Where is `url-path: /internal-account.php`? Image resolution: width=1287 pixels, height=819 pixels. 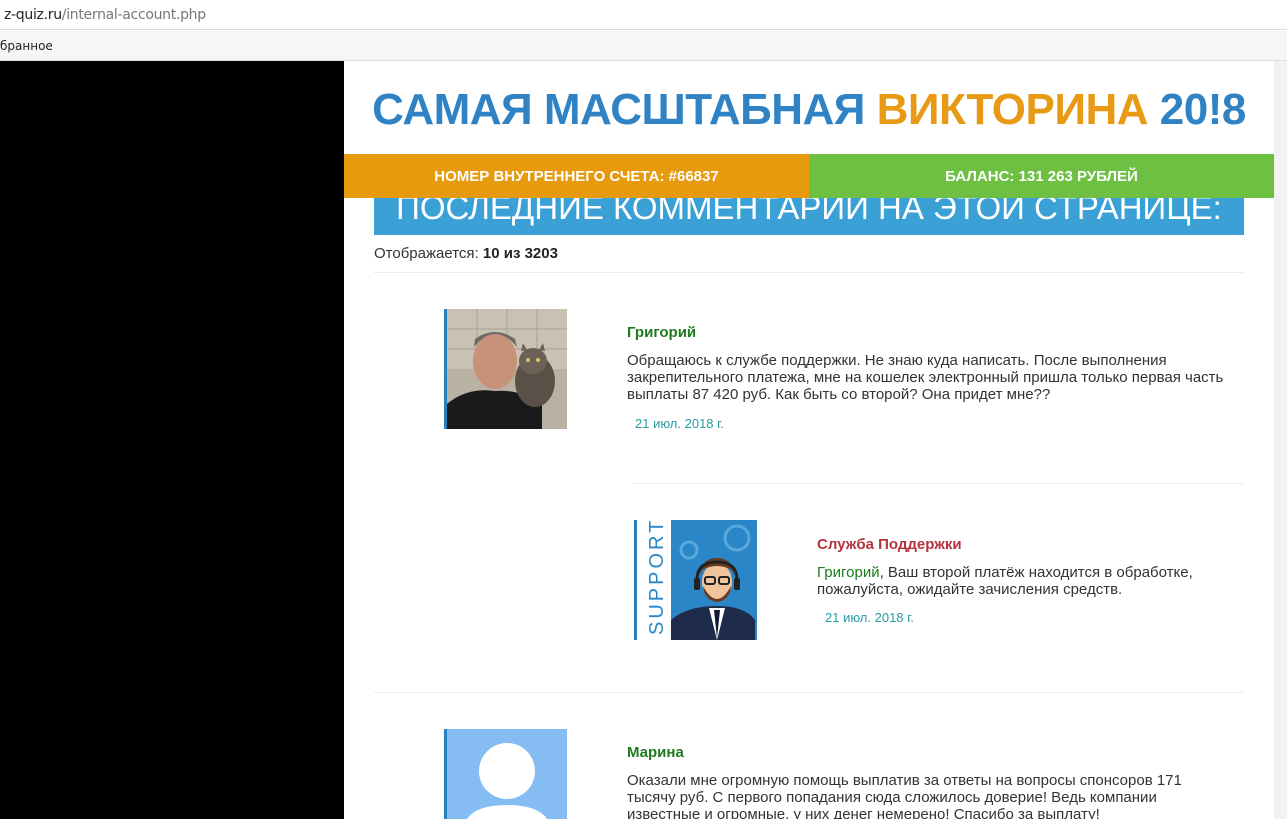
url-path: /internal-account.php is located at coordinates (133, 15).